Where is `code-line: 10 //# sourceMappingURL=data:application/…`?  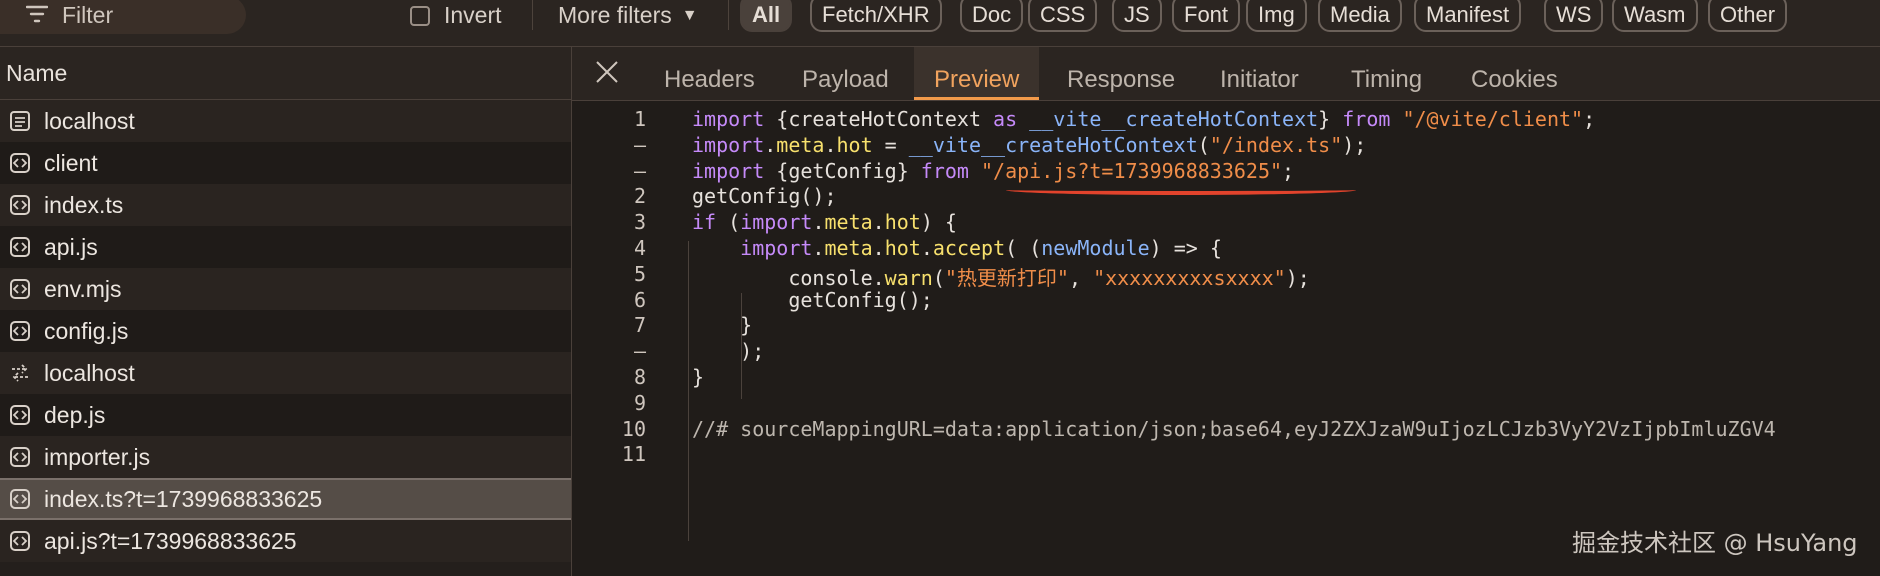
code-line: 10 //# sourceMappingURL=data:application/… is located at coordinates (1226, 430).